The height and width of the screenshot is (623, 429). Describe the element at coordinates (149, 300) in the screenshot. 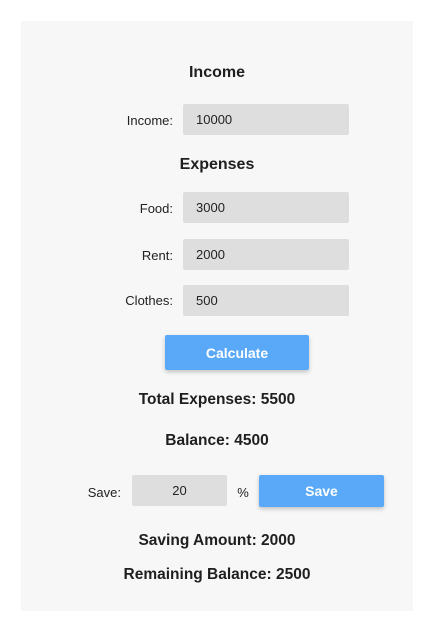

I see `clothes-label: Clothes:` at that location.